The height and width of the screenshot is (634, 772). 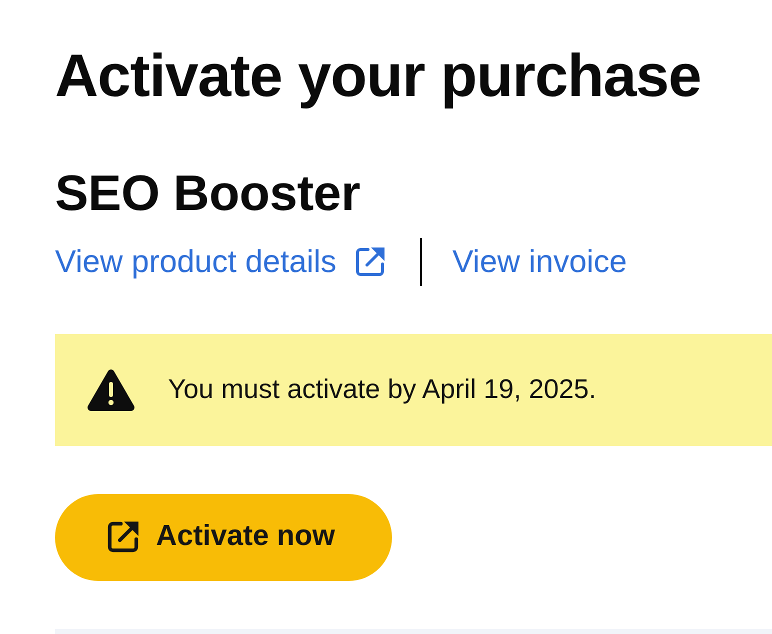 What do you see at coordinates (223, 537) in the screenshot?
I see `activate-button: Activate now` at bounding box center [223, 537].